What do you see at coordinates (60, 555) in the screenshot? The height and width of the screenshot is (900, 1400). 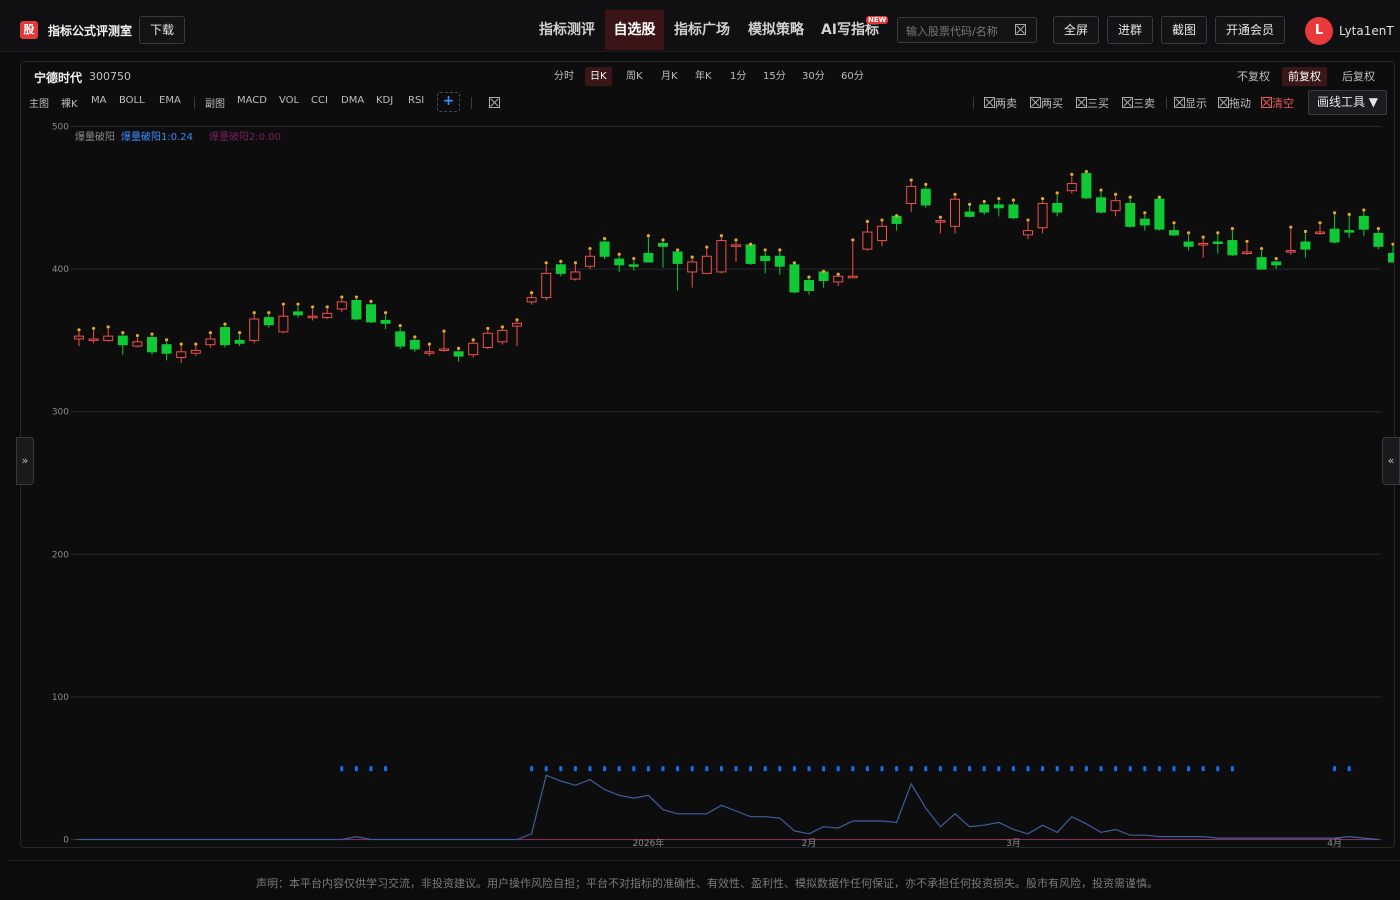 I see `y-tick-label: 200` at bounding box center [60, 555].